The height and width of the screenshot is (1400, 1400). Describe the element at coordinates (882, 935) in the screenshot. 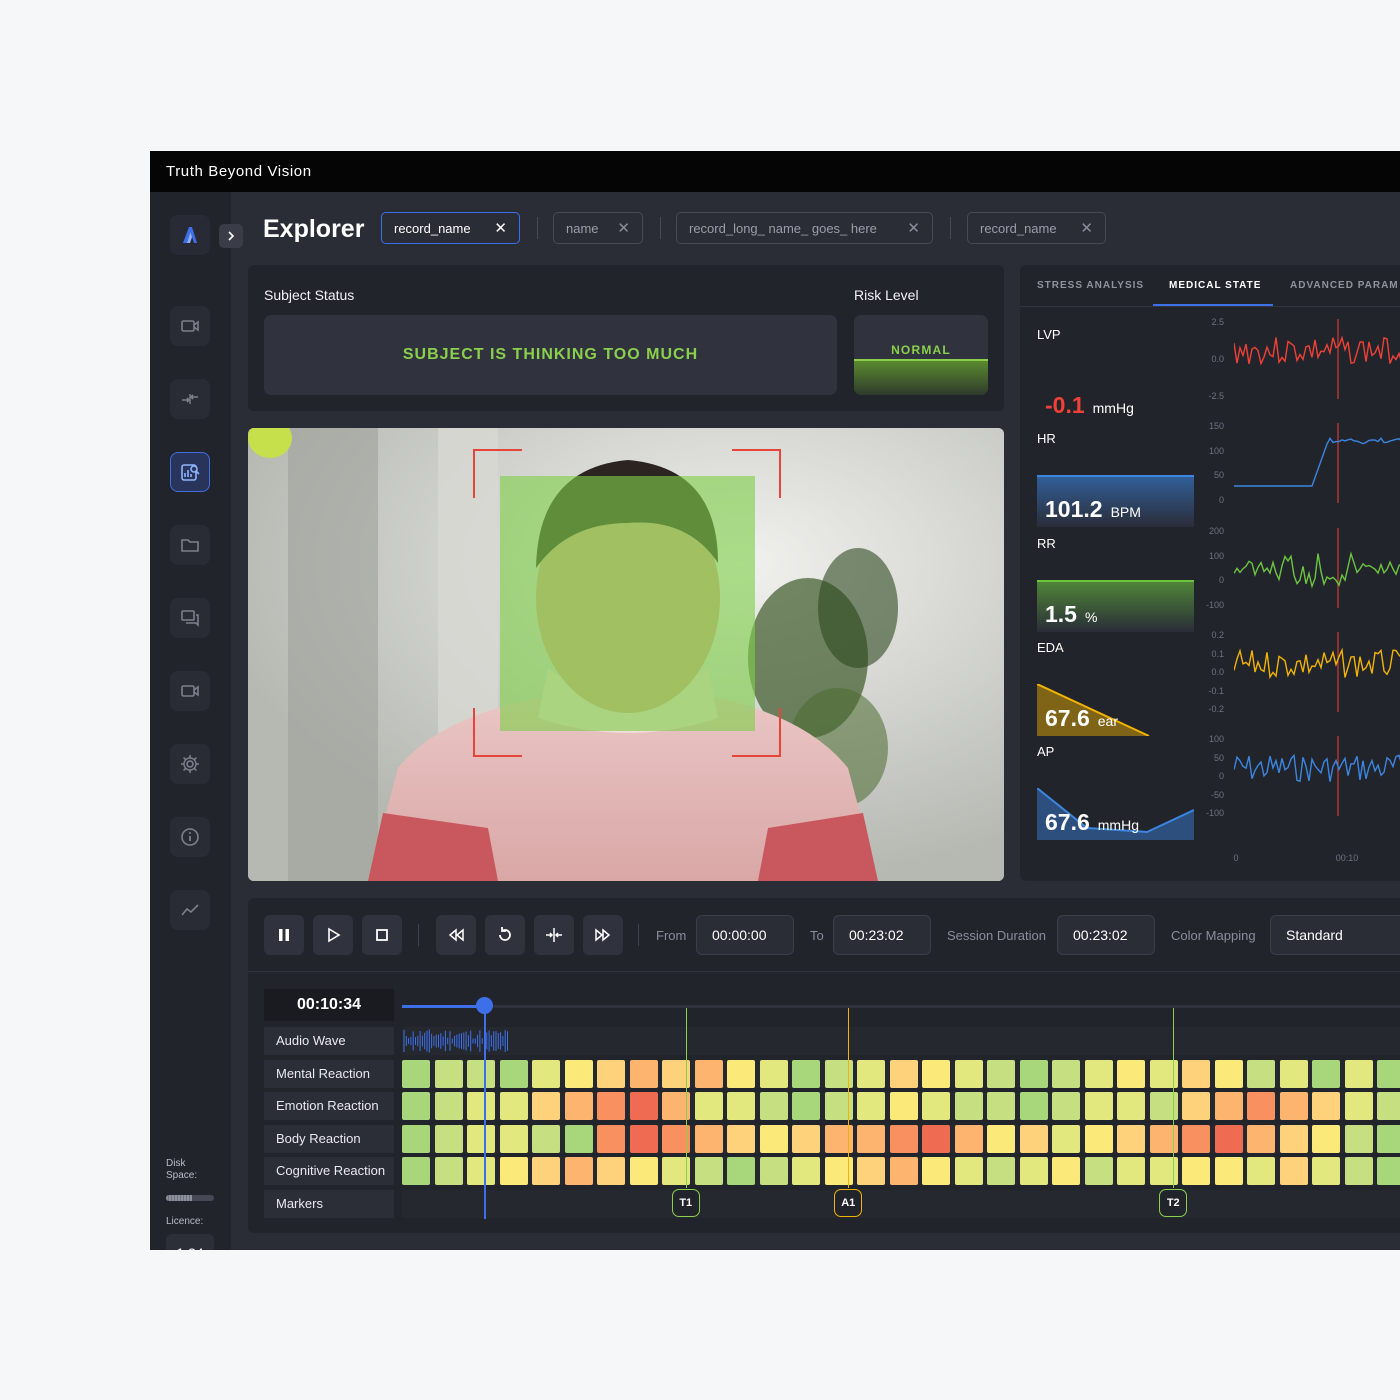

I see `to-field: 00:23:02` at that location.